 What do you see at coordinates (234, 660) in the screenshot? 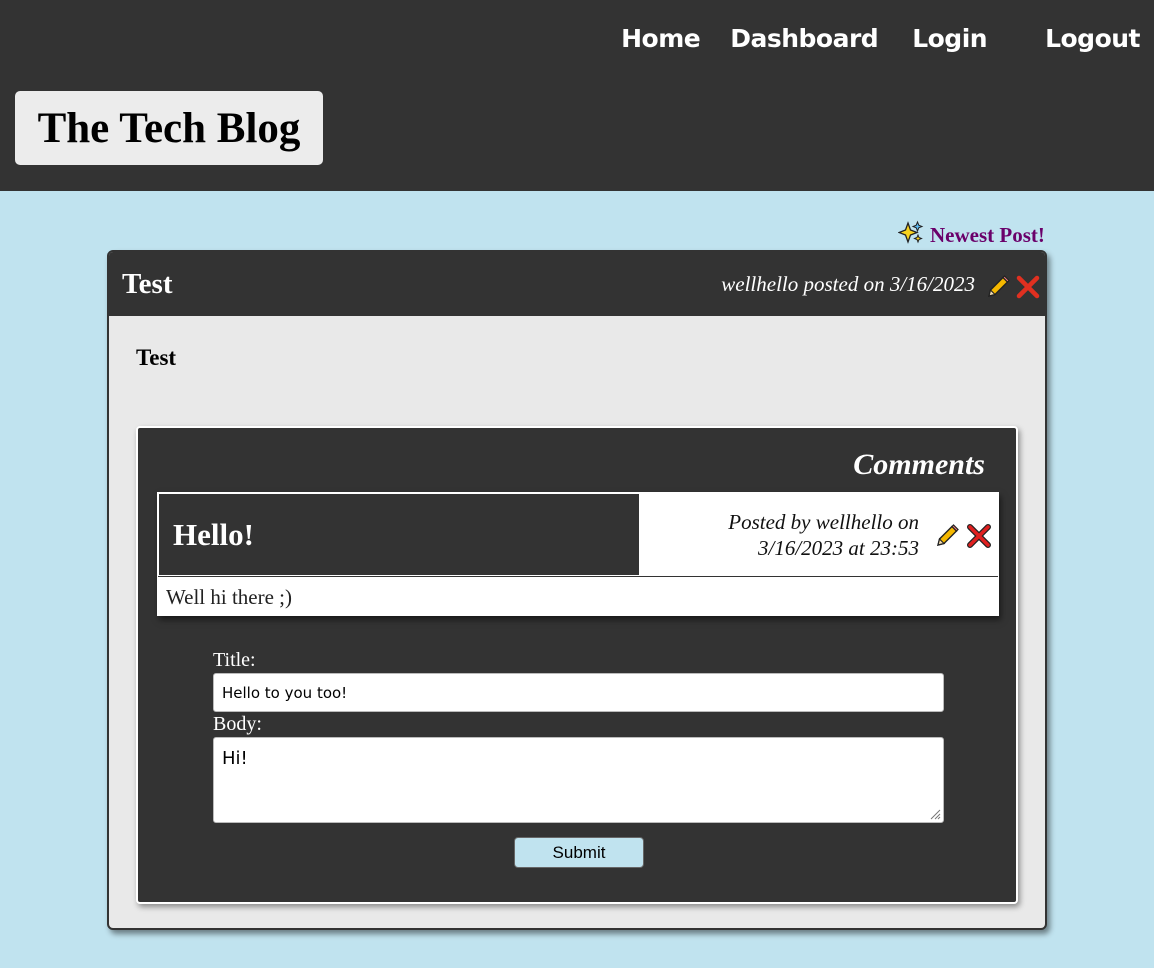
I see `title-label: Title:` at bounding box center [234, 660].